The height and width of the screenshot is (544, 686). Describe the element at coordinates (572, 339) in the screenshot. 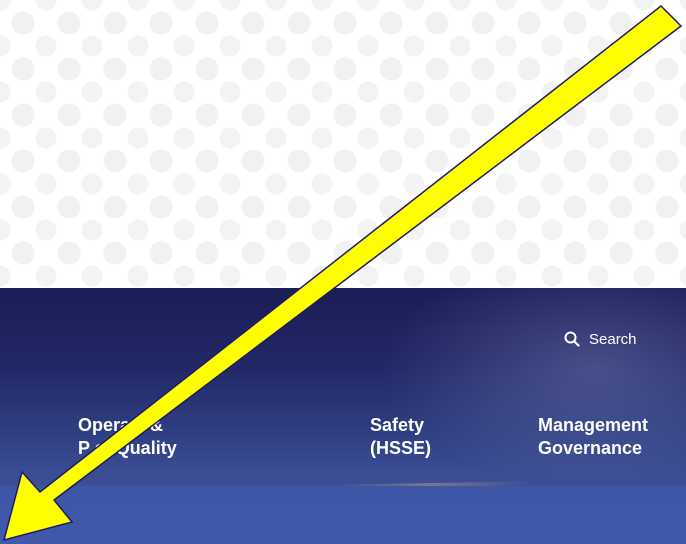

I see `search-icon` at that location.